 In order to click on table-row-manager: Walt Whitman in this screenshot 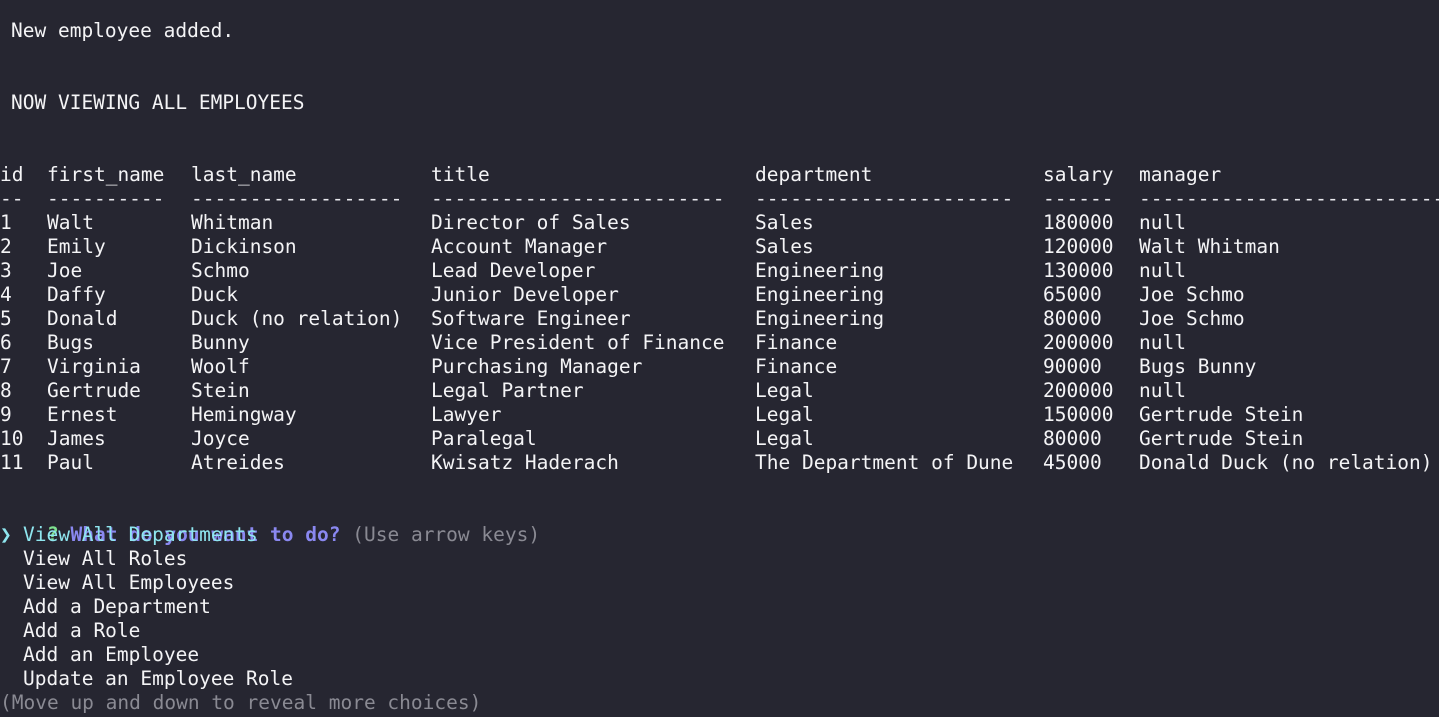, I will do `click(1209, 246)`.